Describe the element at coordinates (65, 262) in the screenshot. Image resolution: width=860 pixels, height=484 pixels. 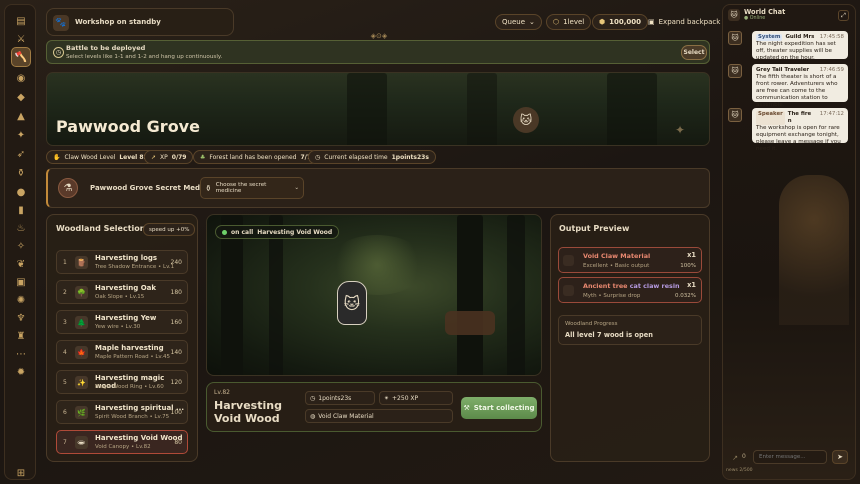
I see `row-number: 1` at that location.